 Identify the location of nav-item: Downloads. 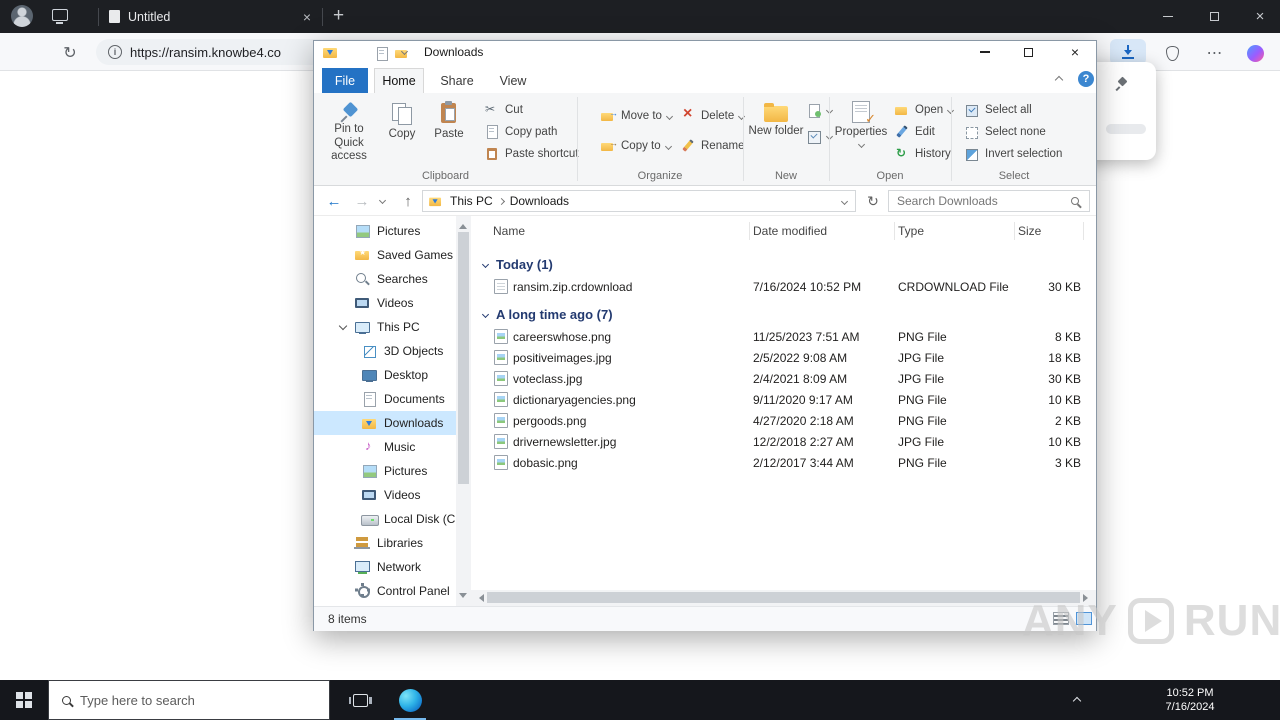
(385, 423).